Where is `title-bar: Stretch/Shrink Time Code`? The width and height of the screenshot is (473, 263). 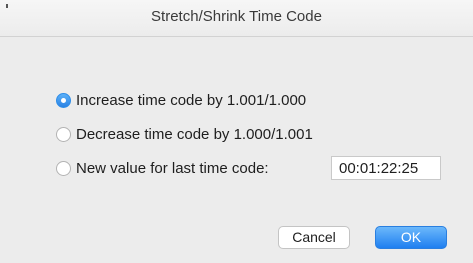
title-bar: Stretch/Shrink Time Code is located at coordinates (236, 18).